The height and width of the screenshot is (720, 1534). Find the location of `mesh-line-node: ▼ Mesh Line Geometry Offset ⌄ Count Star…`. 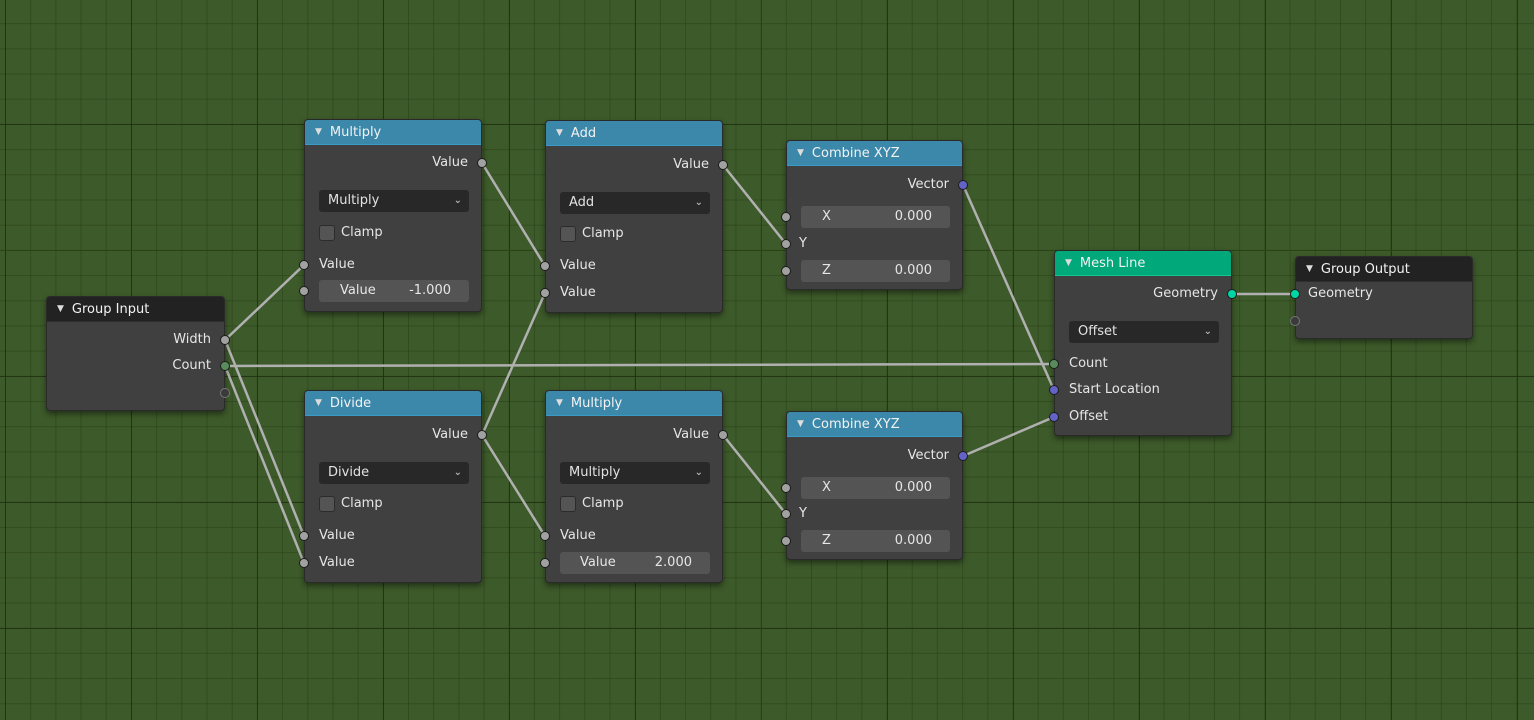

mesh-line-node: ▼ Mesh Line Geometry Offset ⌄ Count Star… is located at coordinates (1143, 343).